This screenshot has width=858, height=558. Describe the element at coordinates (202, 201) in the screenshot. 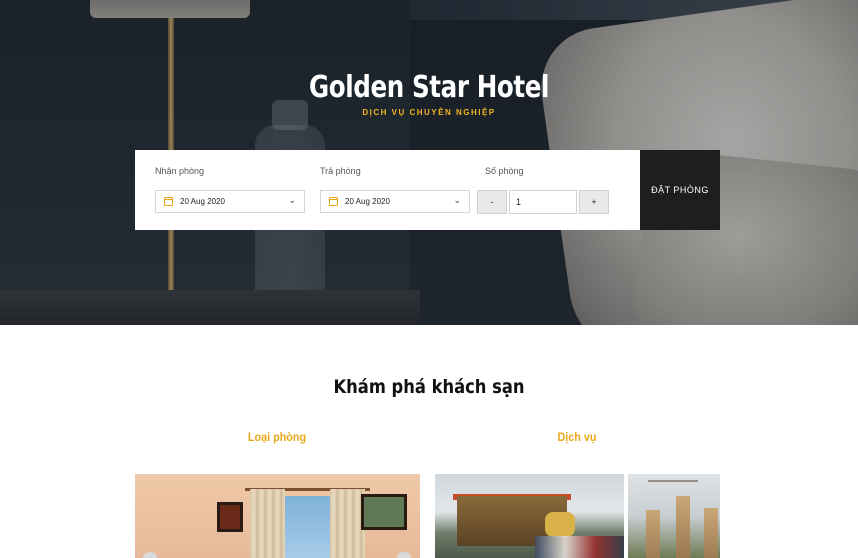

I see `checkin-date-value: 20 Aug 2020` at that location.